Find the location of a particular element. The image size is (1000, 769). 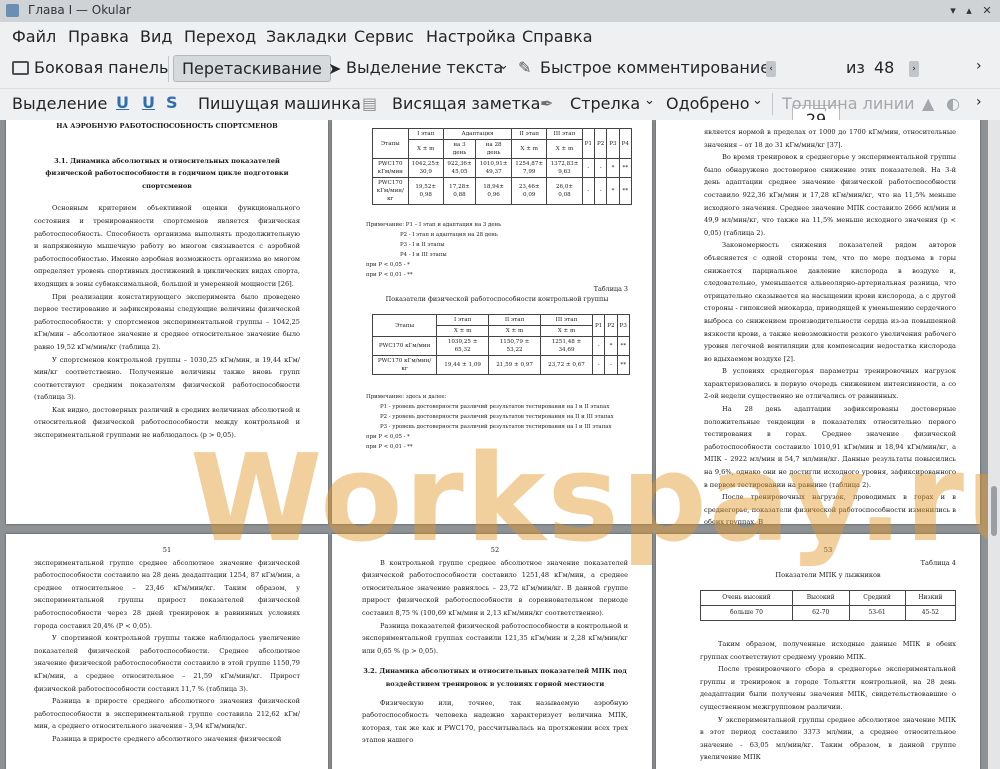

note-line: P3 - I и II этапы is located at coordinates (422, 245).